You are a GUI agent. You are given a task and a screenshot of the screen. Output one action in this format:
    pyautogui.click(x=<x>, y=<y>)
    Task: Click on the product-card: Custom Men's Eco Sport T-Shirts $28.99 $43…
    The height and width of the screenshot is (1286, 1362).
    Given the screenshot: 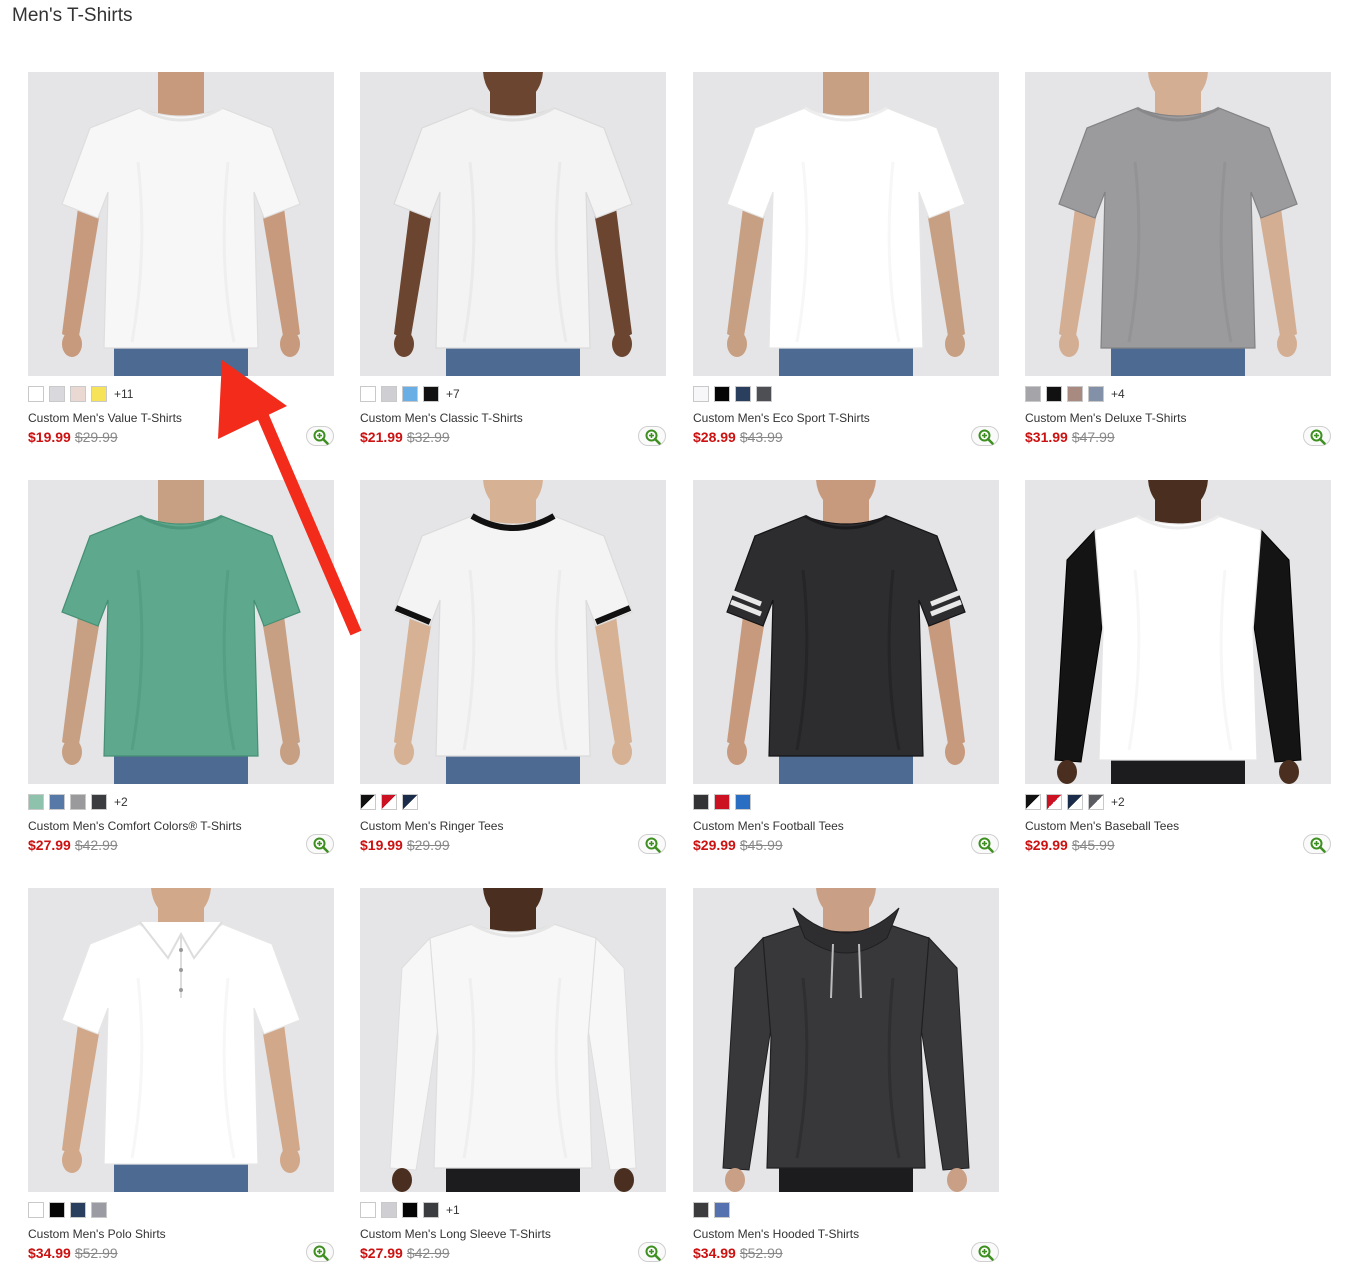 What is the action you would take?
    pyautogui.click(x=846, y=262)
    